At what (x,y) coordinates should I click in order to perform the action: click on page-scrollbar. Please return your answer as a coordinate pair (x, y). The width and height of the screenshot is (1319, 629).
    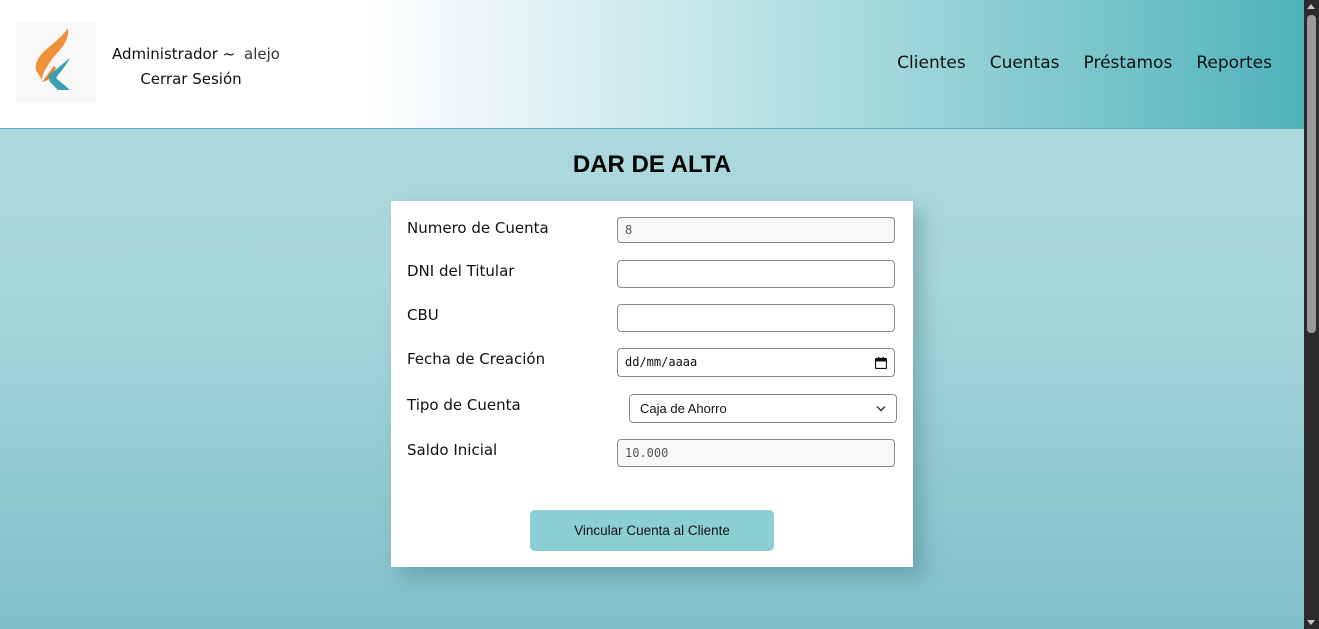
    Looking at the image, I should click on (1311, 314).